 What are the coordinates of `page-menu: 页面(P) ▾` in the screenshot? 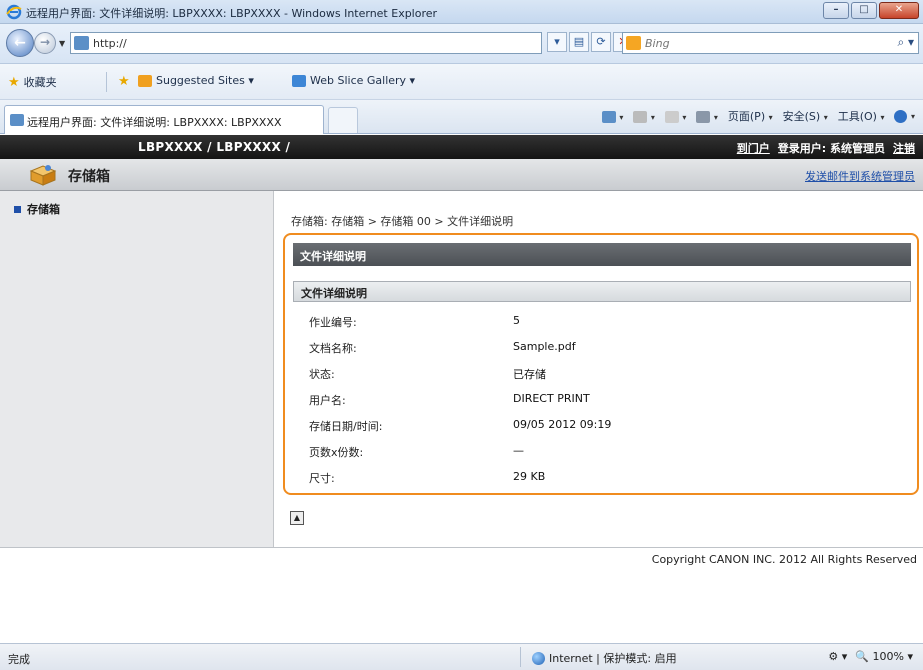 It's located at (750, 116).